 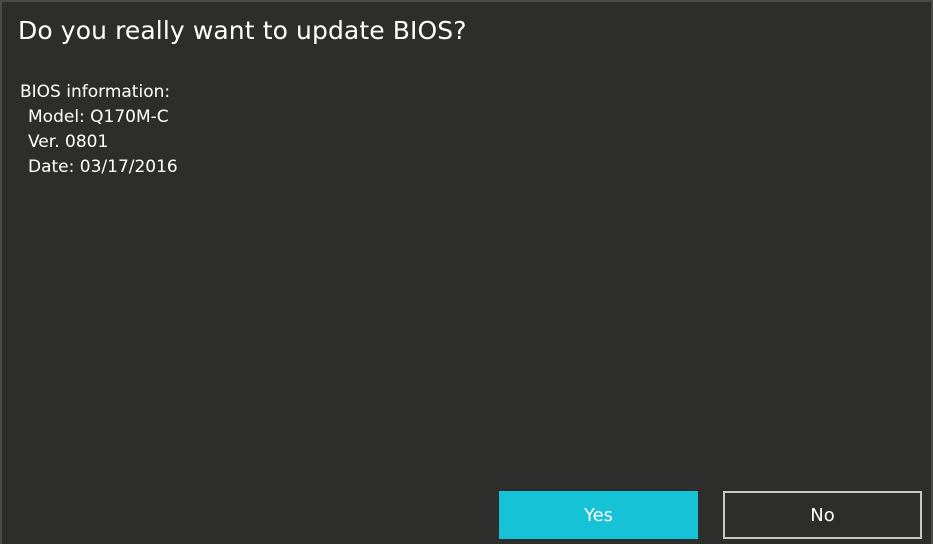 I want to click on bios-info-heading: BIOS information:, so click(x=95, y=92).